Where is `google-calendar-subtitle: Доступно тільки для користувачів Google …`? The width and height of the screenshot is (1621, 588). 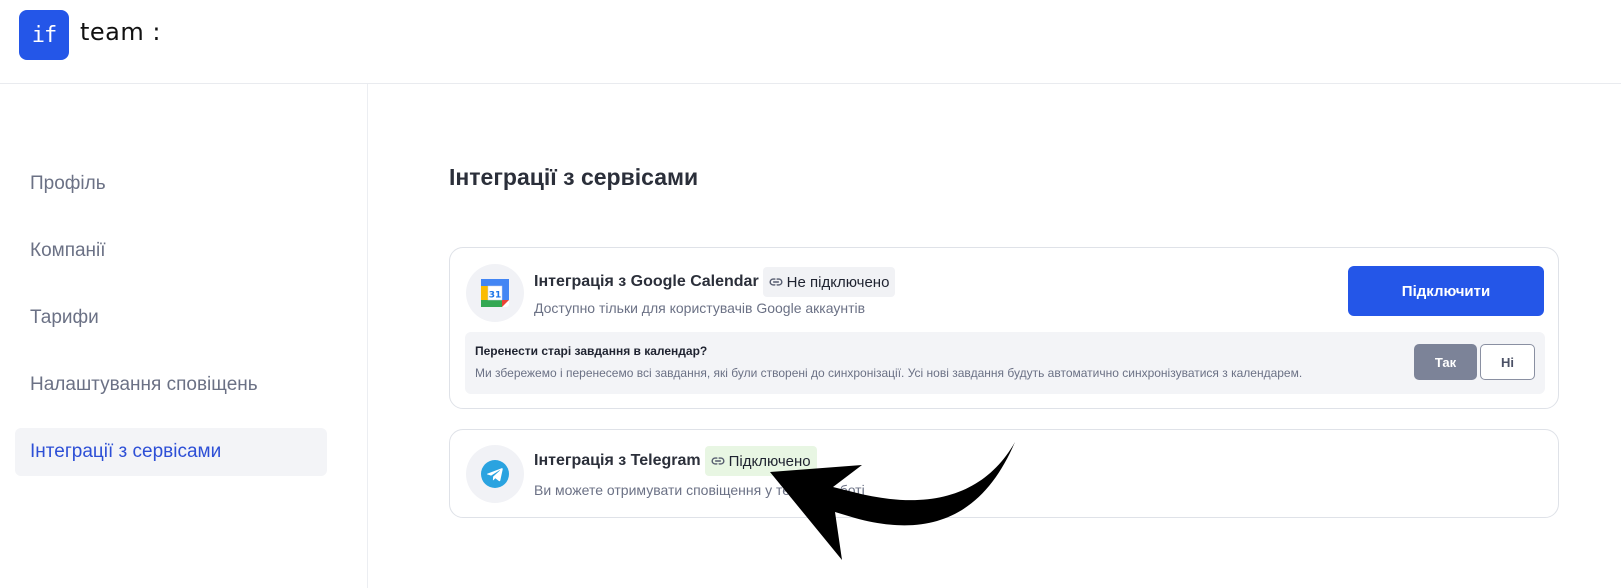
google-calendar-subtitle: Доступно тільки для користувачів Google … is located at coordinates (700, 308).